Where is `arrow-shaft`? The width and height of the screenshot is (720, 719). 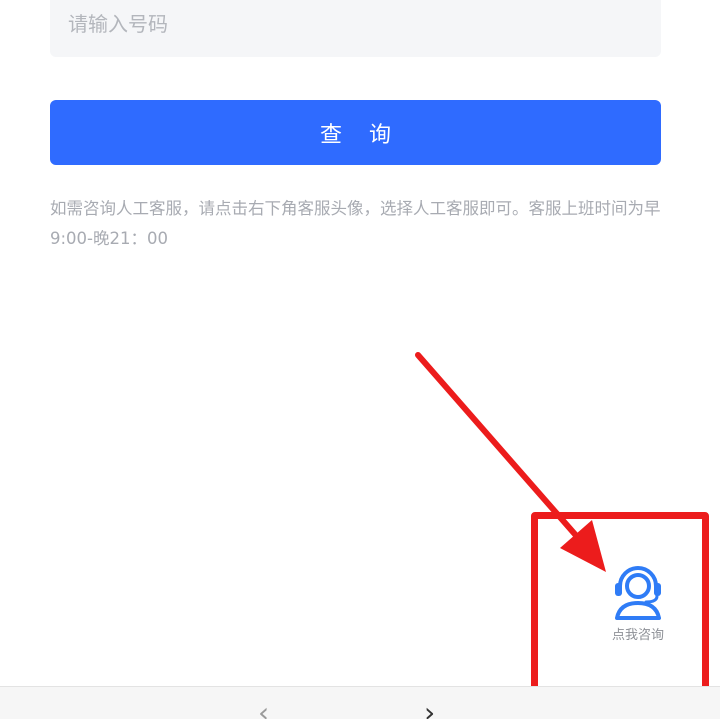 arrow-shaft is located at coordinates (499, 447).